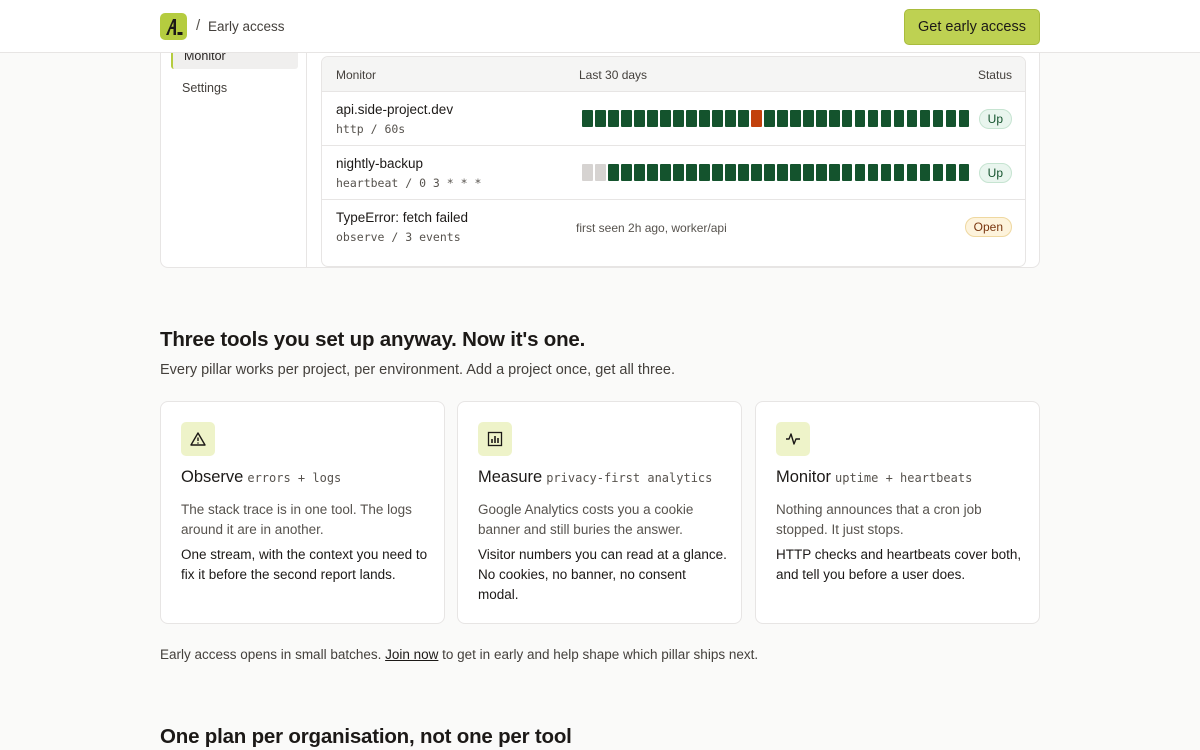 The height and width of the screenshot is (750, 1200). What do you see at coordinates (756, 118) in the screenshot?
I see `uptime-day-down` at bounding box center [756, 118].